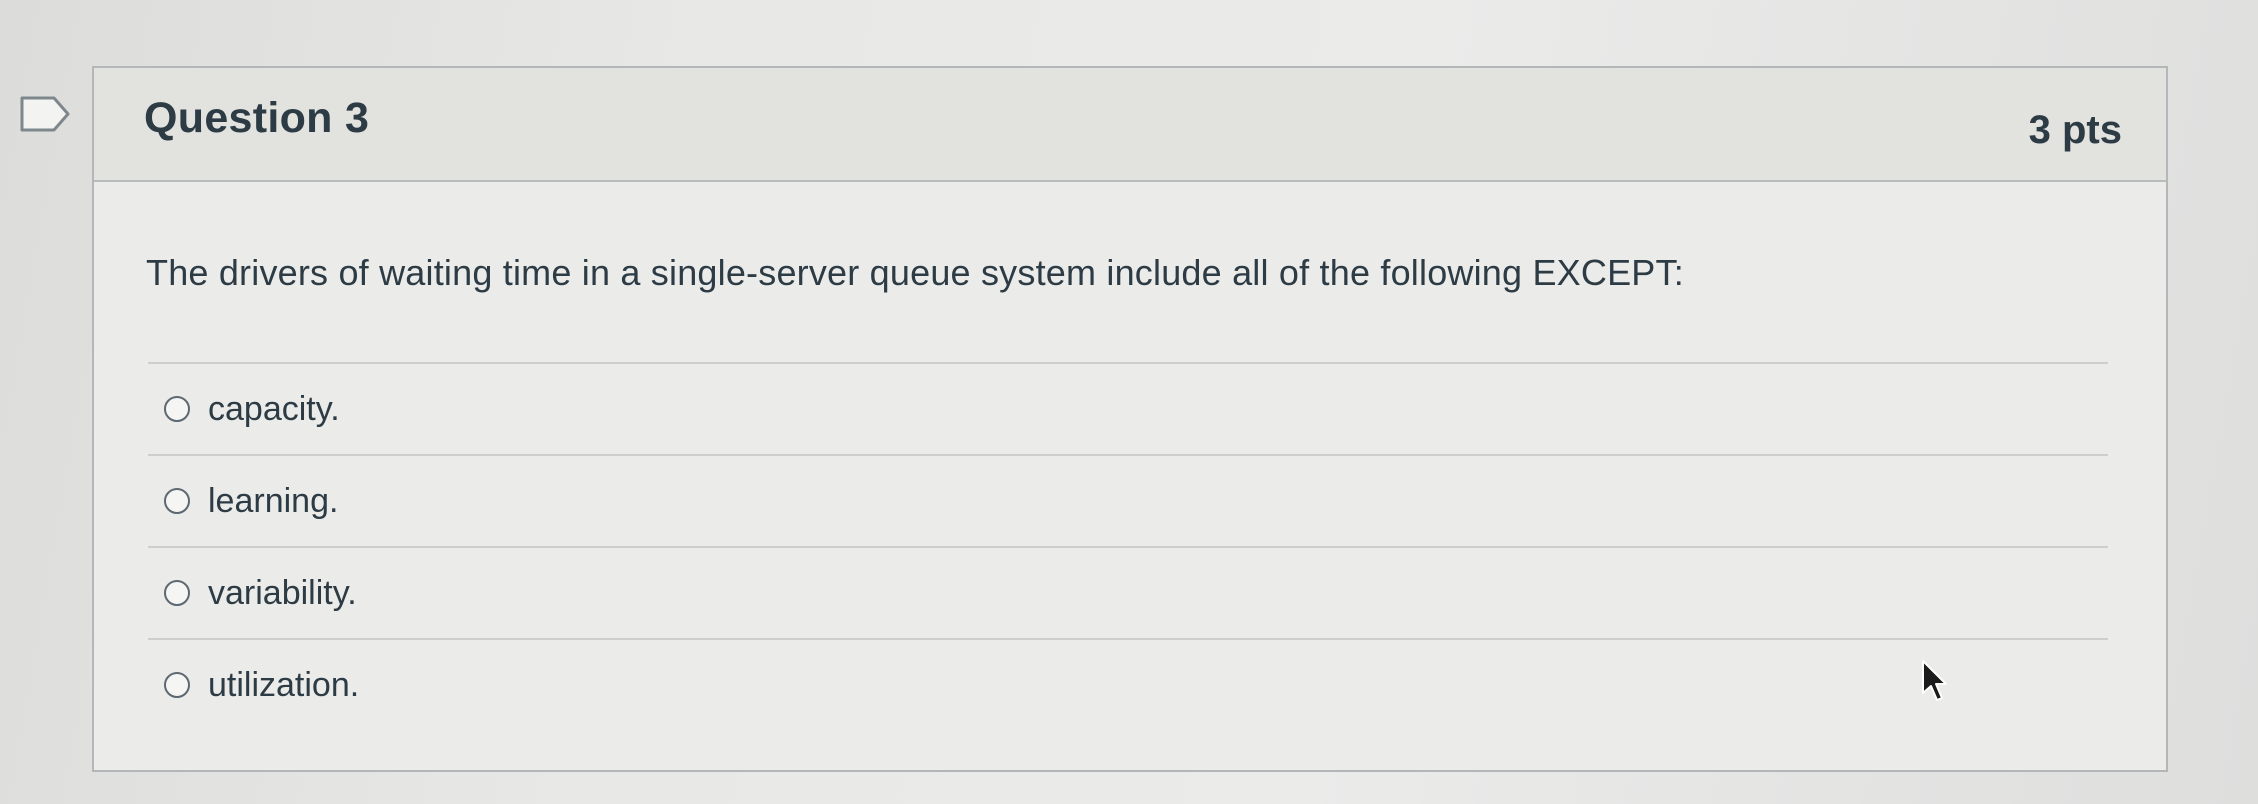 The width and height of the screenshot is (2258, 804). Describe the element at coordinates (282, 592) in the screenshot. I see `answer-label: variability.` at that location.